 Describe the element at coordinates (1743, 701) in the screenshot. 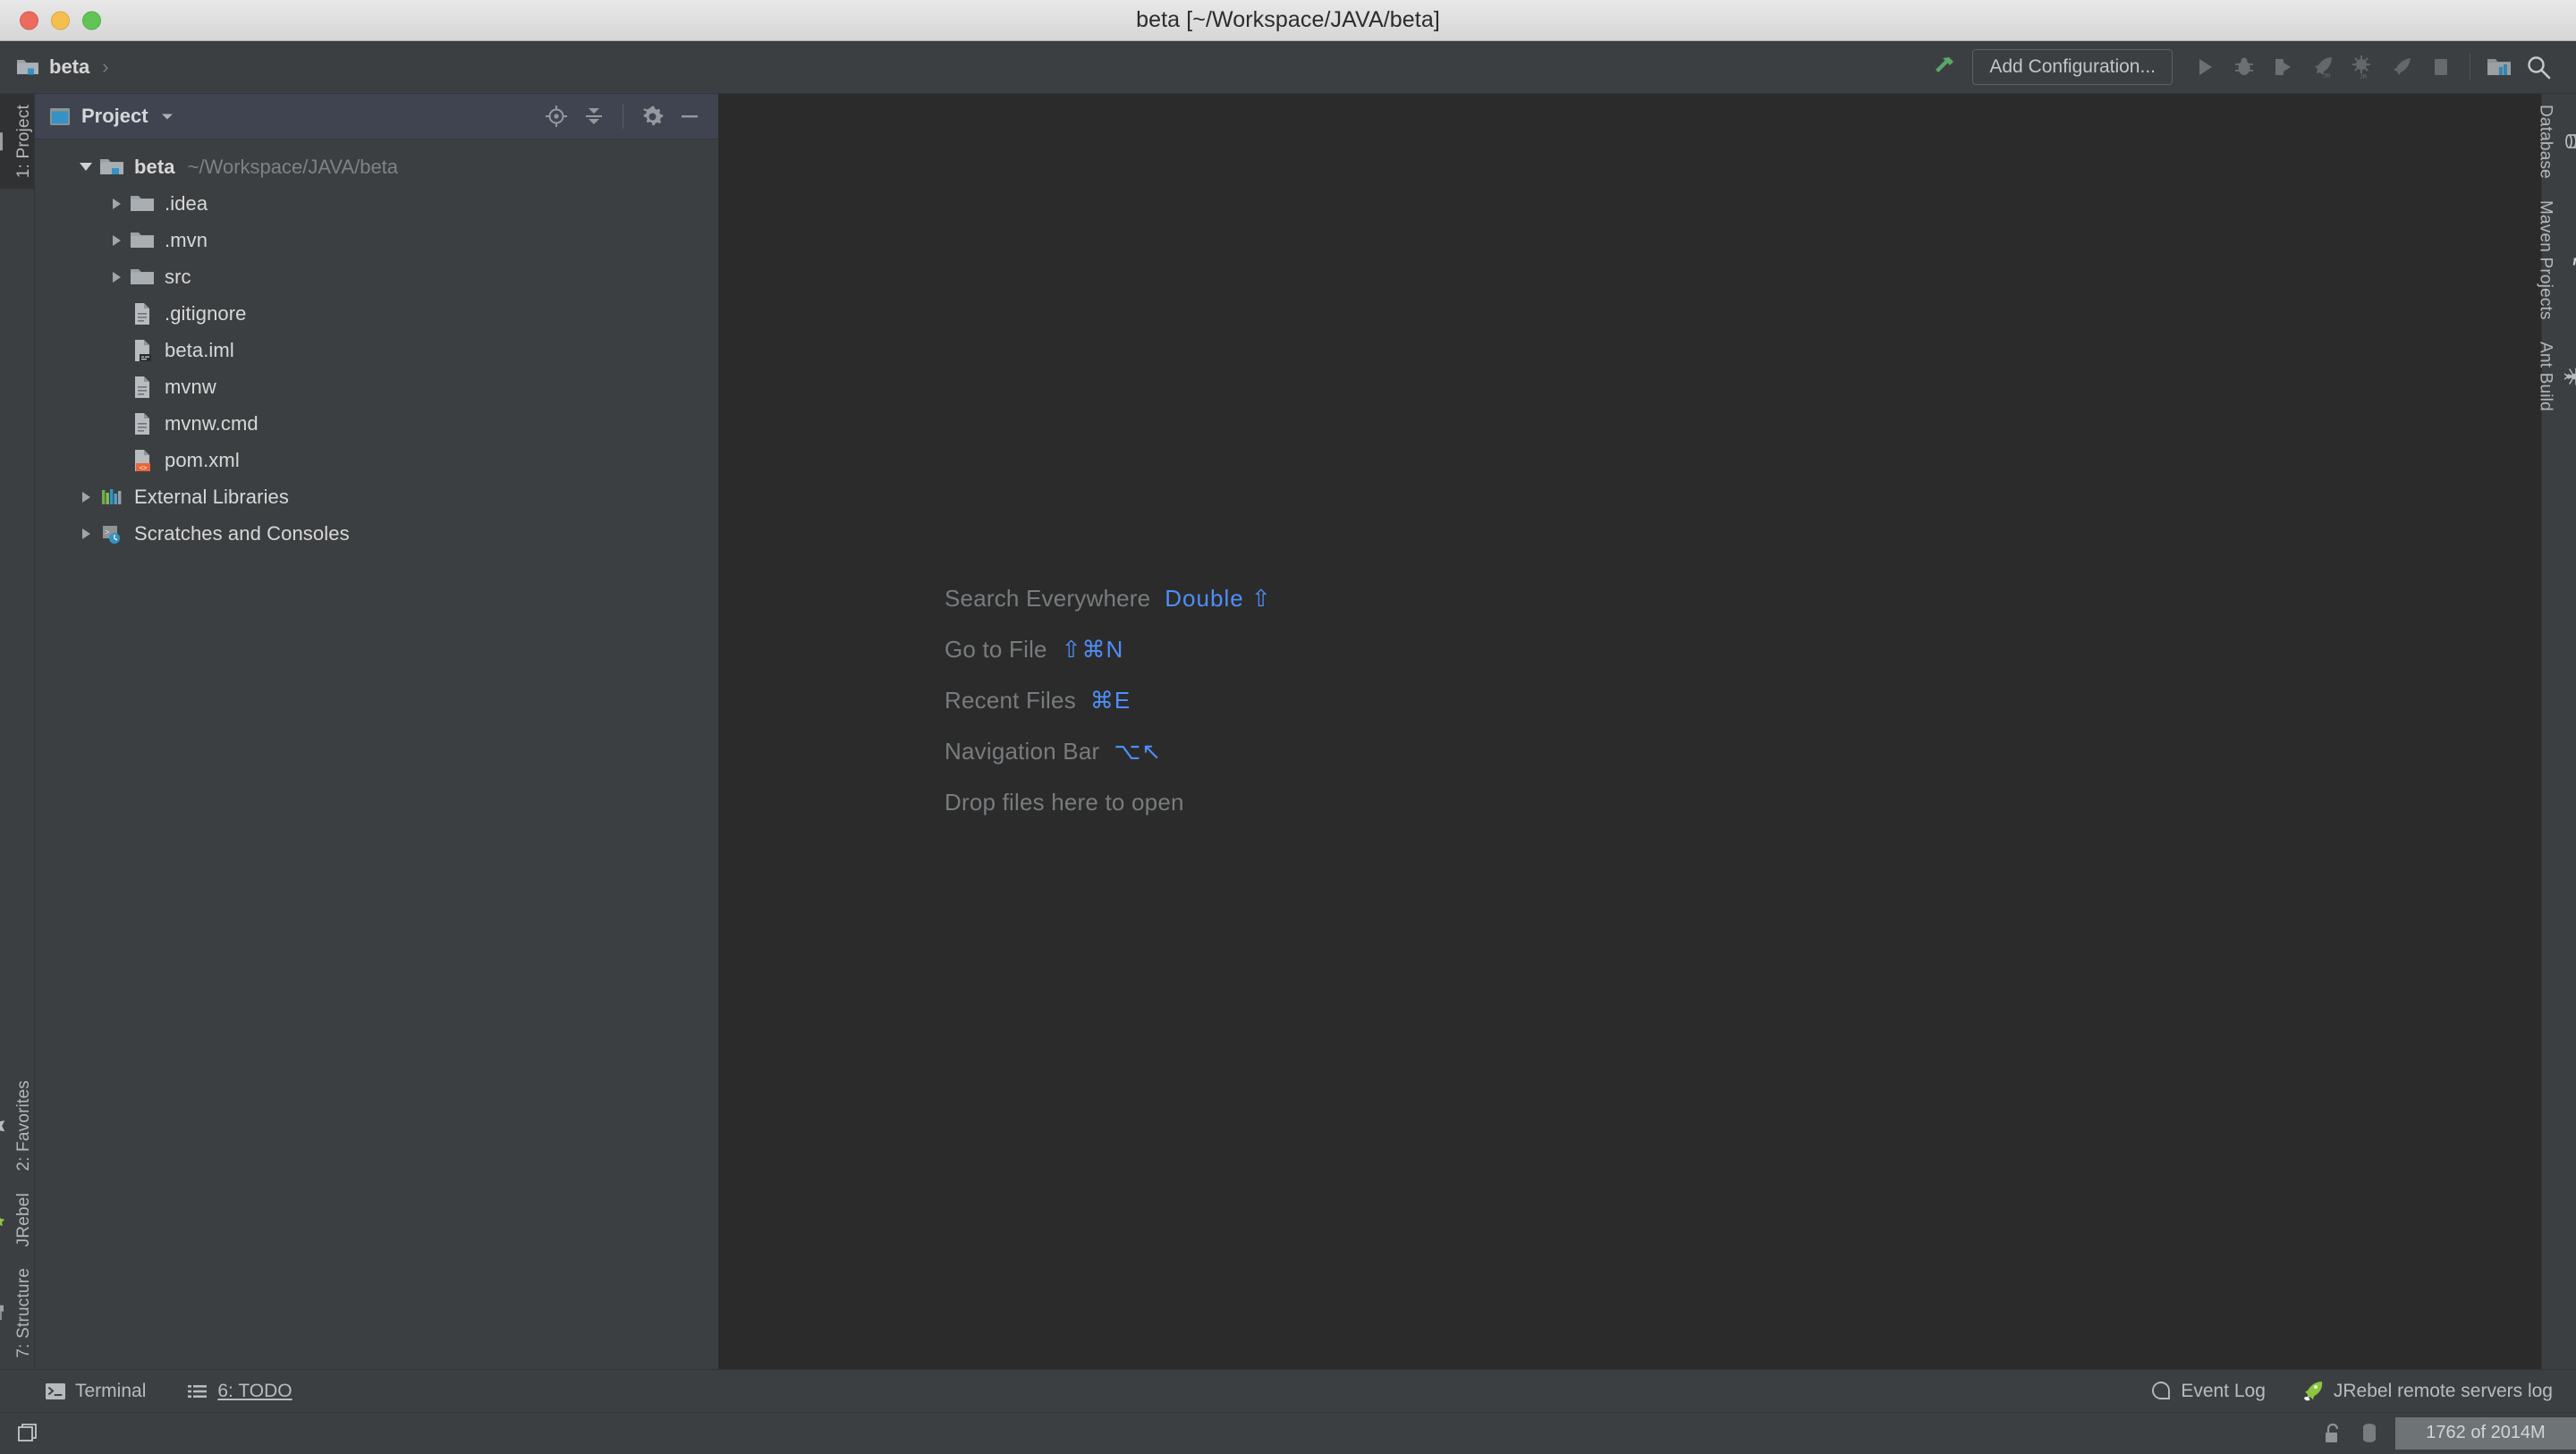

I see `hint-recent-files: Recent Files ⌘E` at that location.